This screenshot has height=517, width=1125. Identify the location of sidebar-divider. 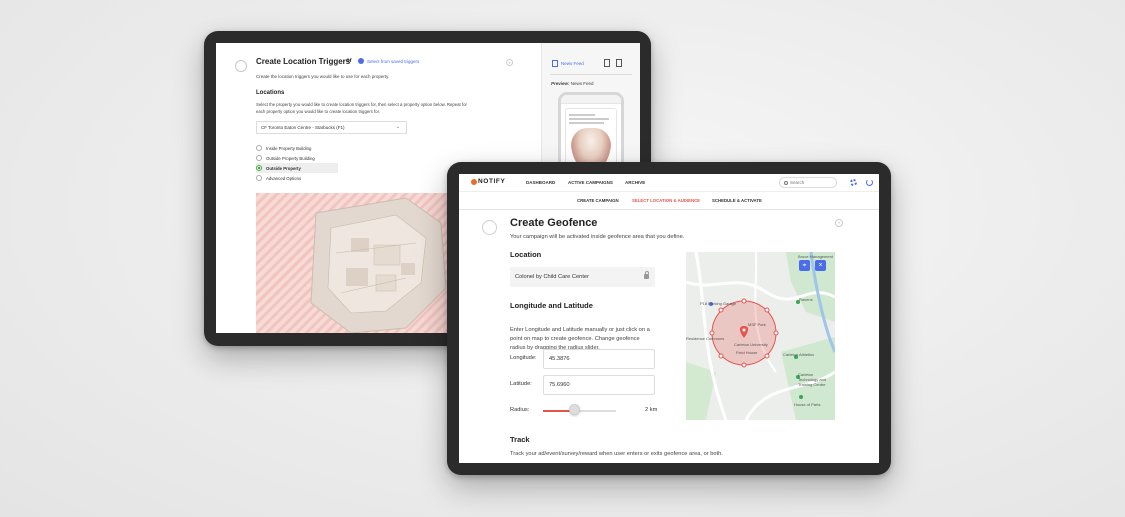
(591, 74).